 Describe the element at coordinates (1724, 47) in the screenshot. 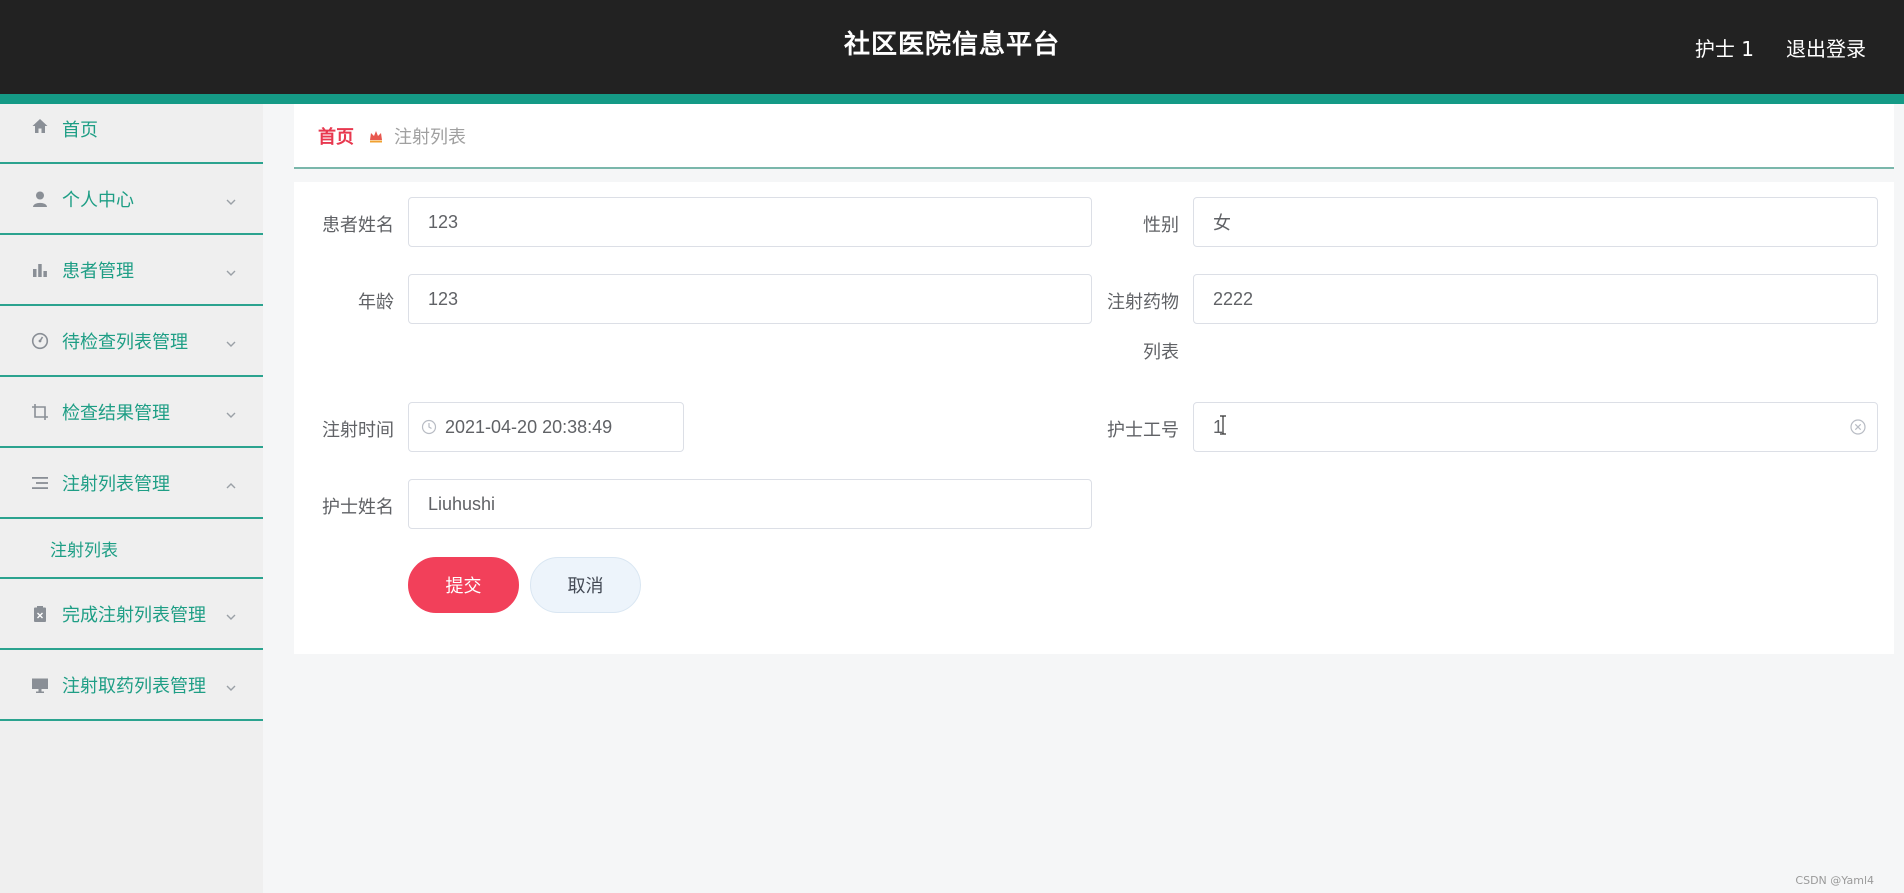

I see `current-user-label: 护士 1` at that location.